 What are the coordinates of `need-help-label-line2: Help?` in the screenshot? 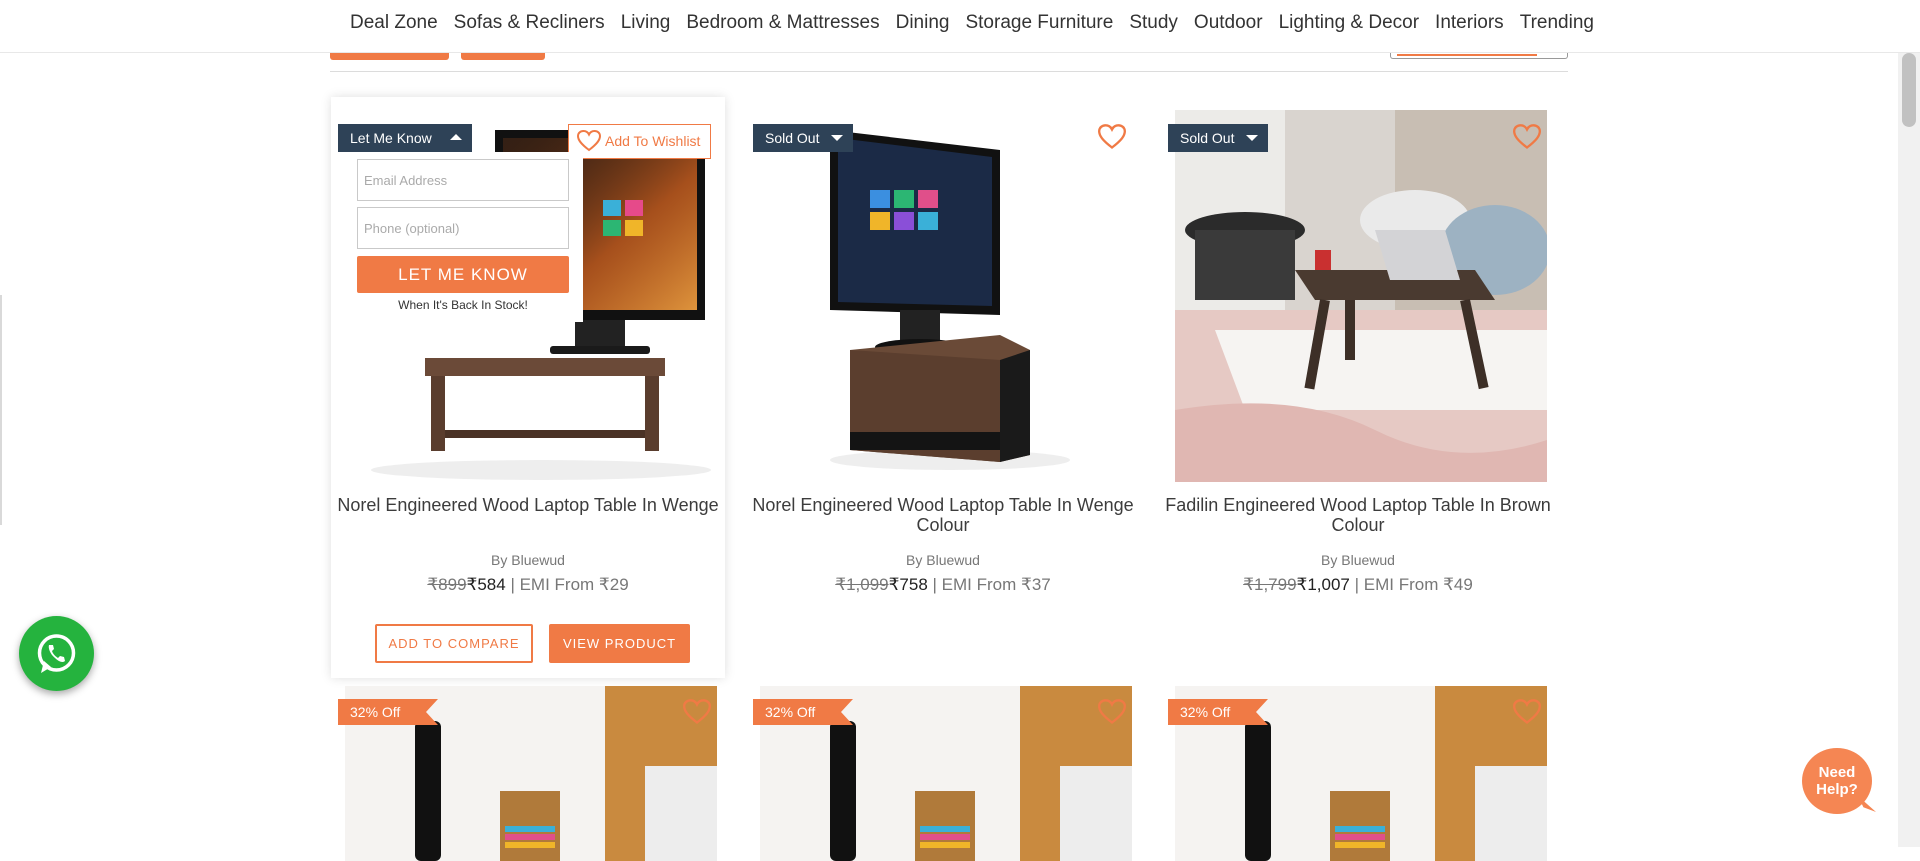 It's located at (1837, 789).